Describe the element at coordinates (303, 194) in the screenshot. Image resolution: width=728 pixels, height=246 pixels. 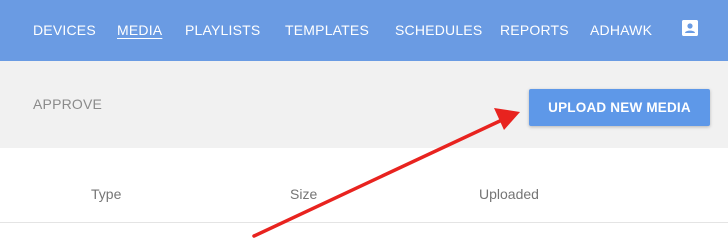
I see `column-header-size: Size` at that location.